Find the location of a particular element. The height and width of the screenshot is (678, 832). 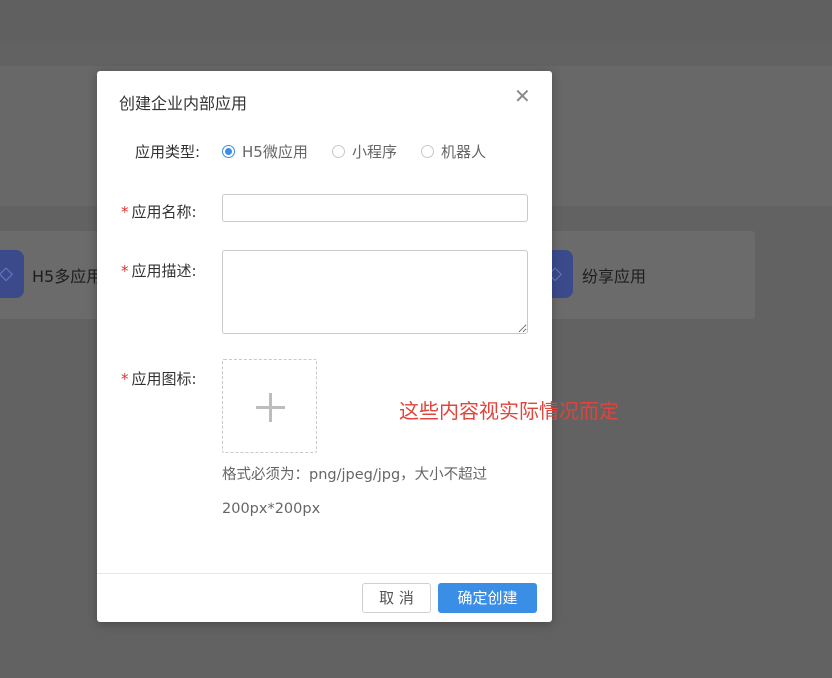

radio-mini-program: 小程序 is located at coordinates (364, 151).